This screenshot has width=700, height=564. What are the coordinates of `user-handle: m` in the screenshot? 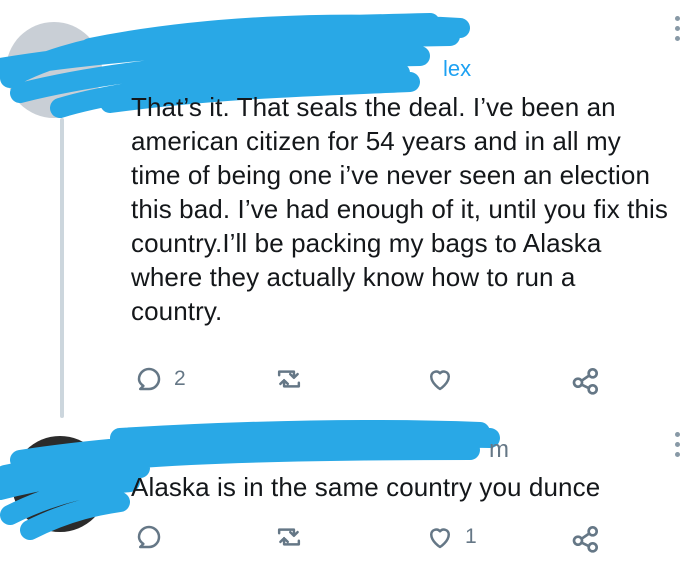 It's located at (499, 450).